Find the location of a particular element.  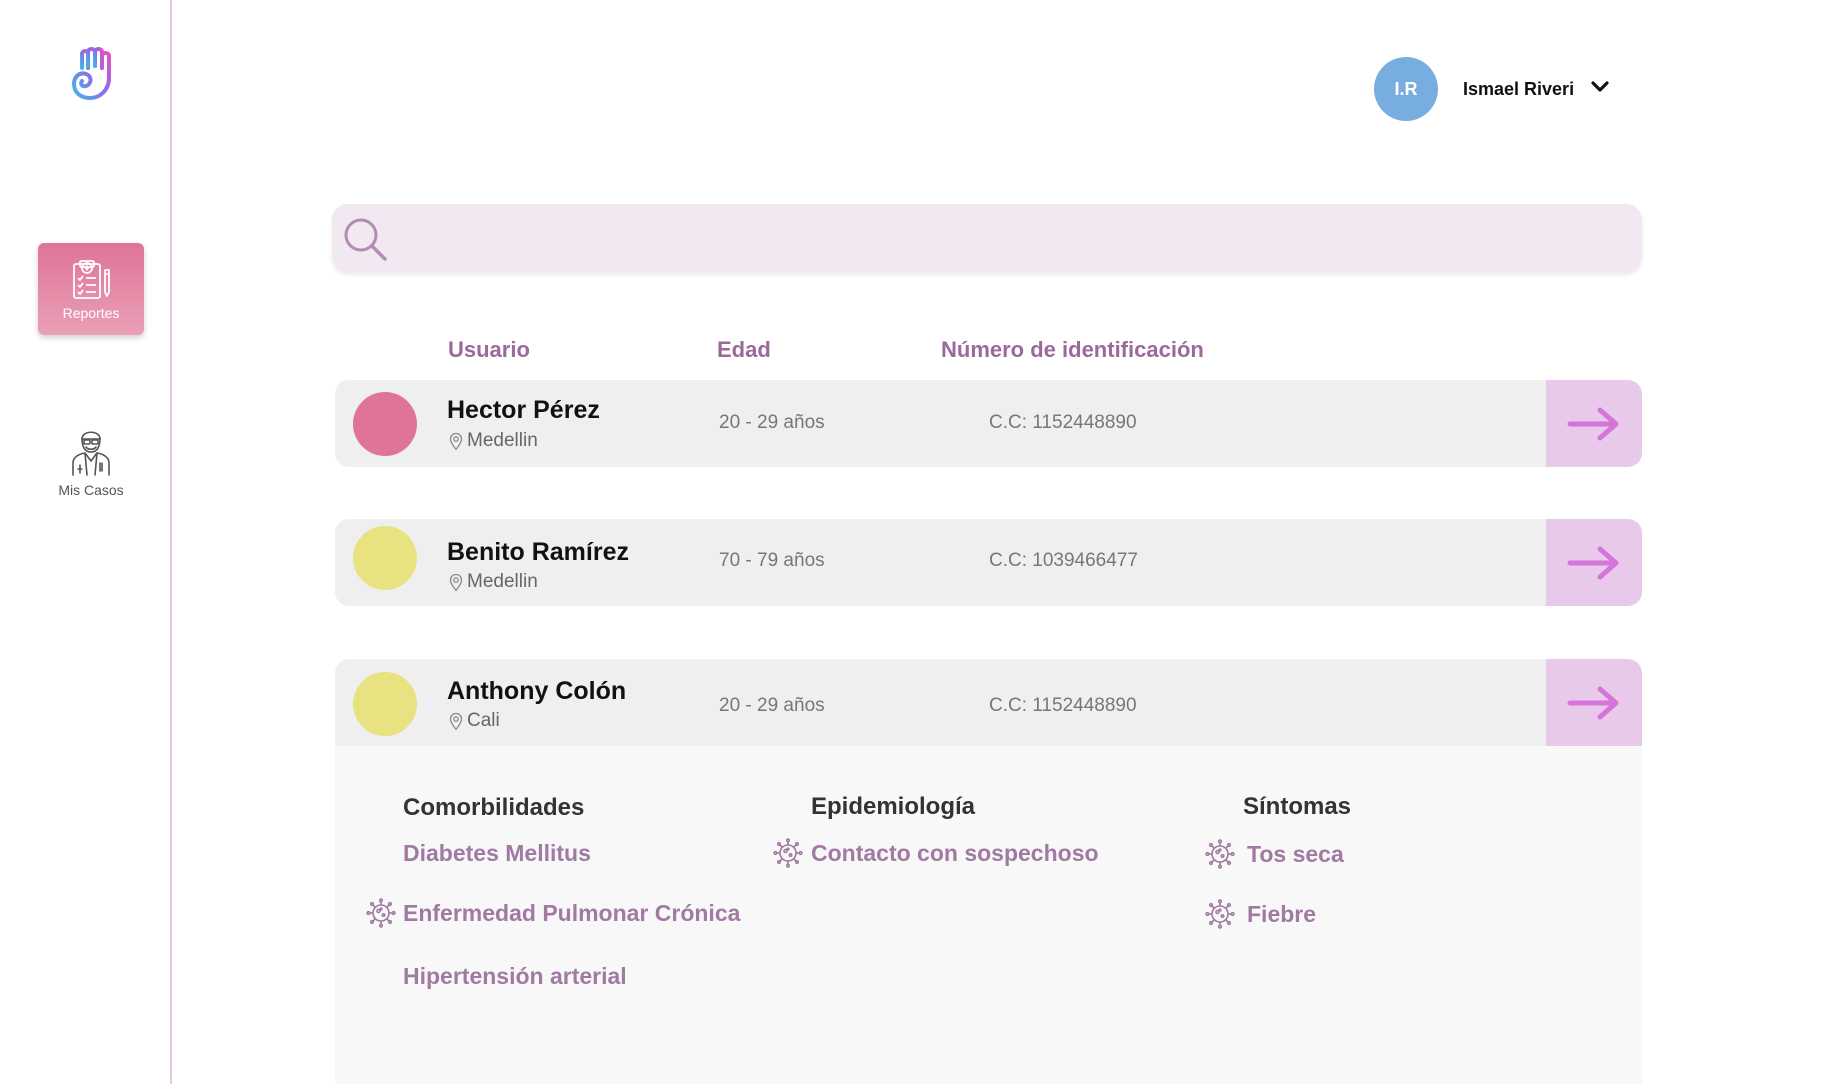

clipboard-report-icon is located at coordinates (91, 279).